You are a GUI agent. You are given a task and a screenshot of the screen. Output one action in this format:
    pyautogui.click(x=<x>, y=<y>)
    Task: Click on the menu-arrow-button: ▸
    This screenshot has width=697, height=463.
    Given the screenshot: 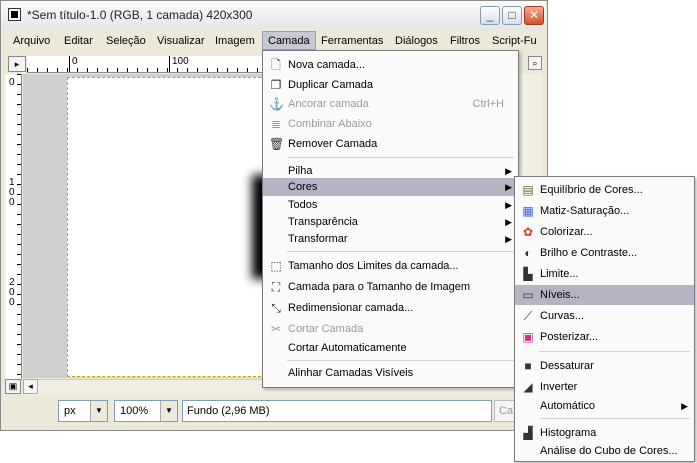 What is the action you would take?
    pyautogui.click(x=17, y=64)
    